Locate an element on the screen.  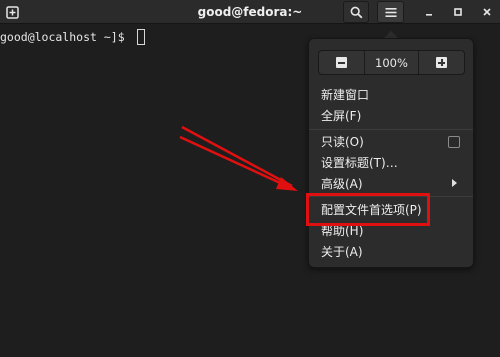
zoom-in-icon is located at coordinates (441, 62).